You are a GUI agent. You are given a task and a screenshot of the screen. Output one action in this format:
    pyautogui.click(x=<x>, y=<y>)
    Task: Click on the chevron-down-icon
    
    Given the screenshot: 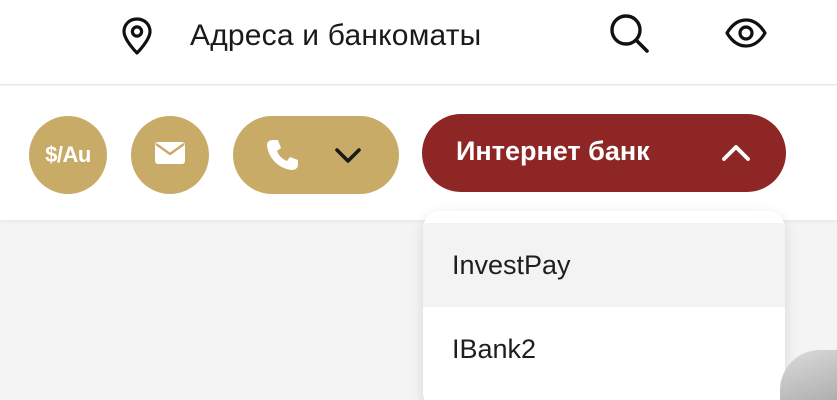 What is the action you would take?
    pyautogui.click(x=348, y=155)
    